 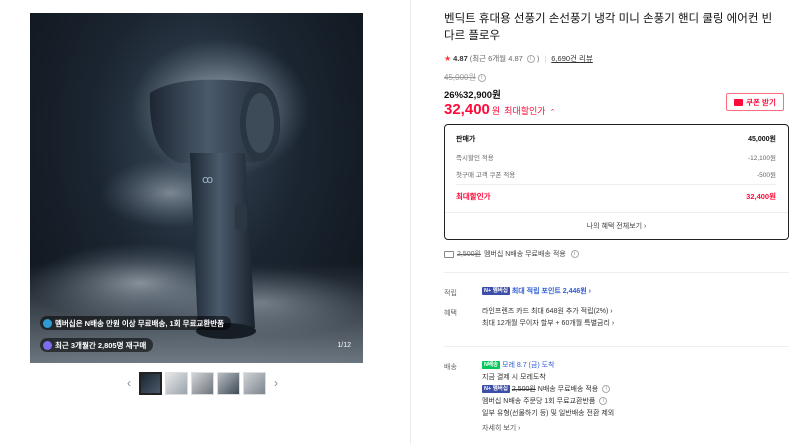 I want to click on image-page-indicator: 1/12, so click(x=344, y=345).